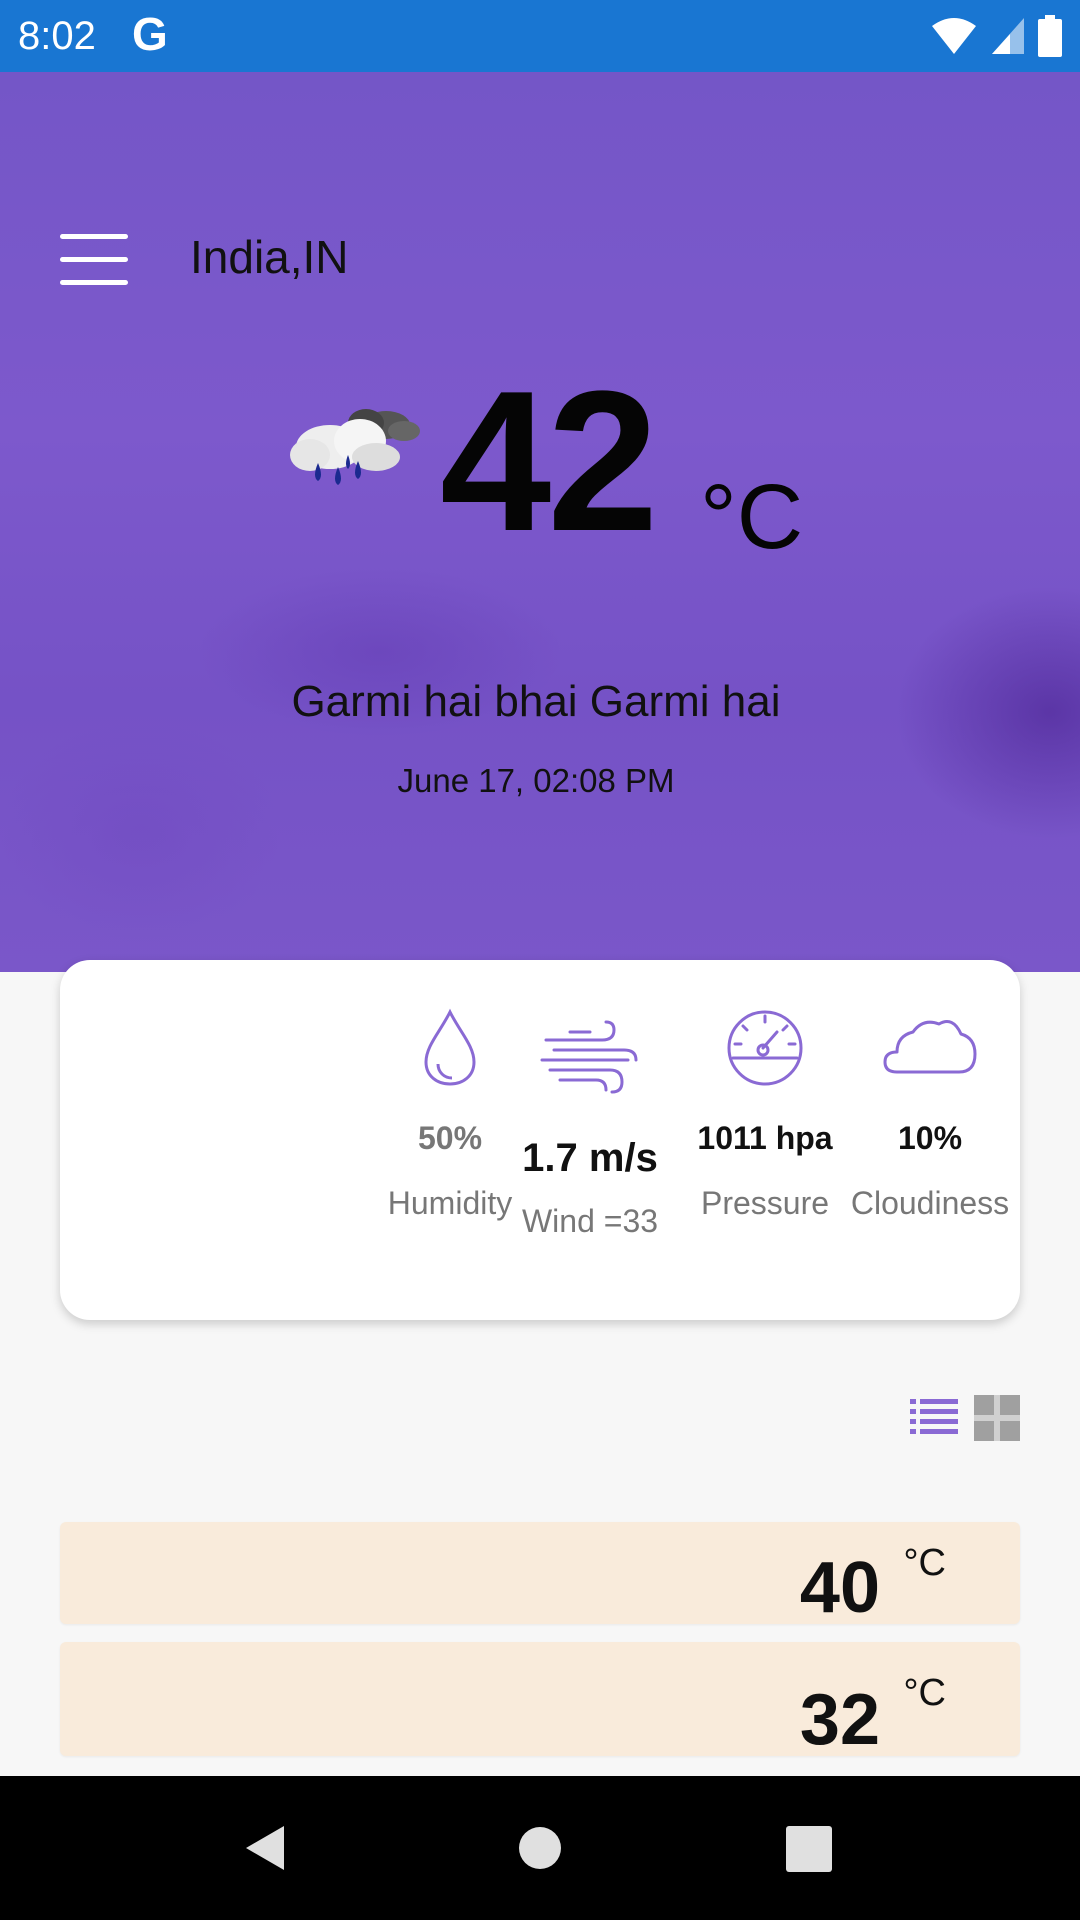 This screenshot has width=1080, height=1920. Describe the element at coordinates (934, 1416) in the screenshot. I see `list-view-icon` at that location.